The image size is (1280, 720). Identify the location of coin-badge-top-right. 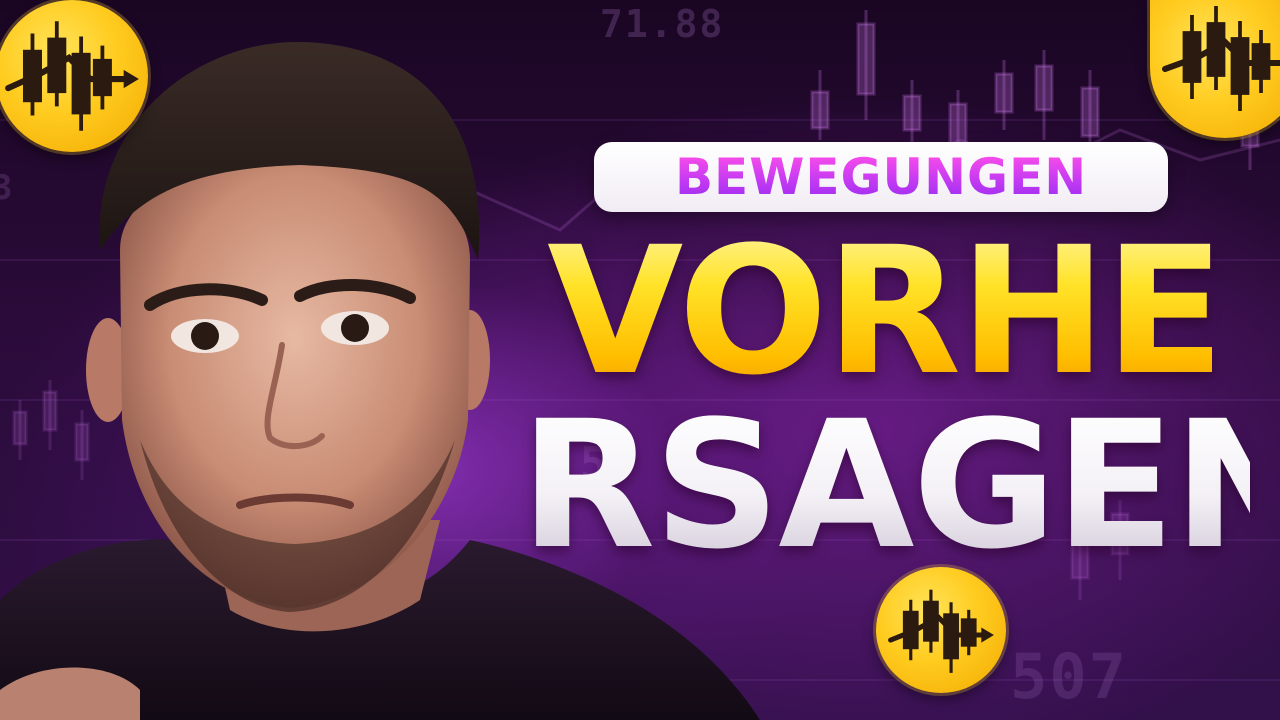
(1215, 69).